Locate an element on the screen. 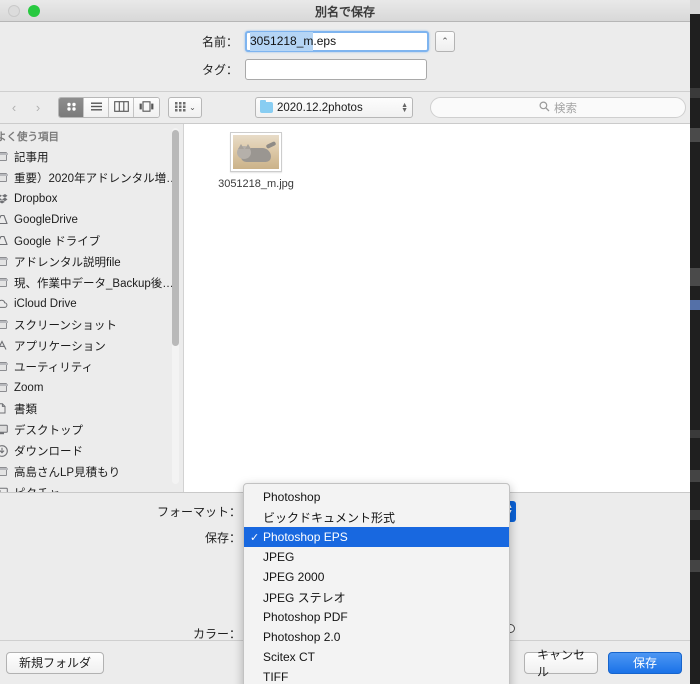  format-menu-item: ✓ Photoshop EPS is located at coordinates (376, 537).